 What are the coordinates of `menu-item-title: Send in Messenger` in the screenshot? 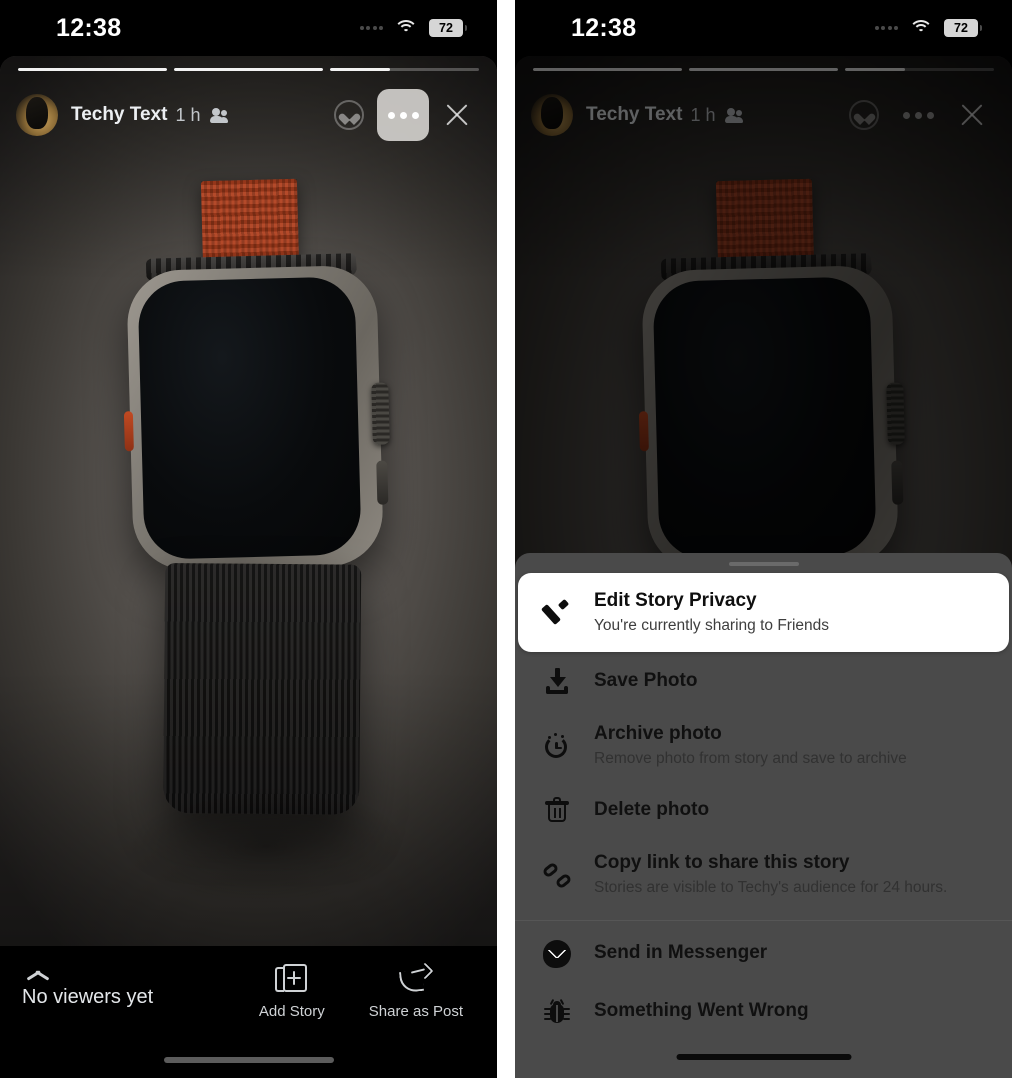 It's located at (681, 953).